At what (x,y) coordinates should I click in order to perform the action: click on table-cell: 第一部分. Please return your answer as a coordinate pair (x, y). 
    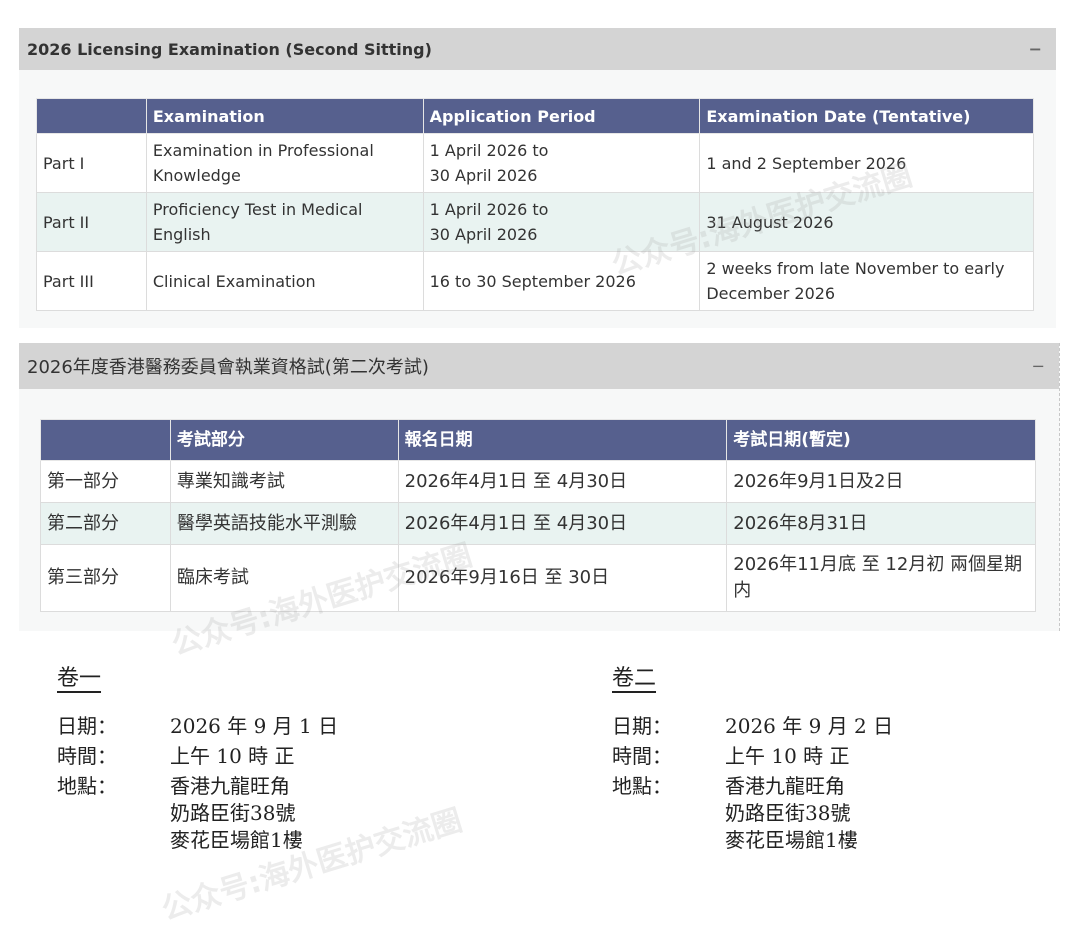
    Looking at the image, I should click on (105, 481).